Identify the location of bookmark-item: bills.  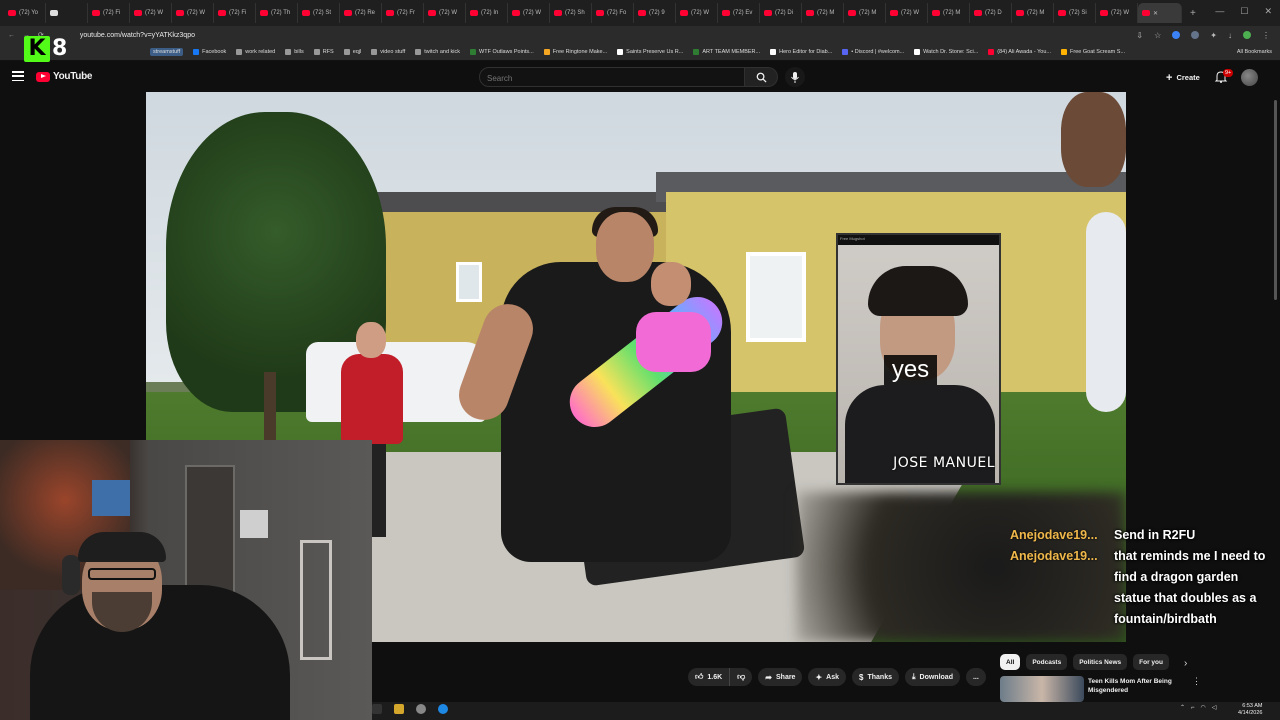
(294, 52).